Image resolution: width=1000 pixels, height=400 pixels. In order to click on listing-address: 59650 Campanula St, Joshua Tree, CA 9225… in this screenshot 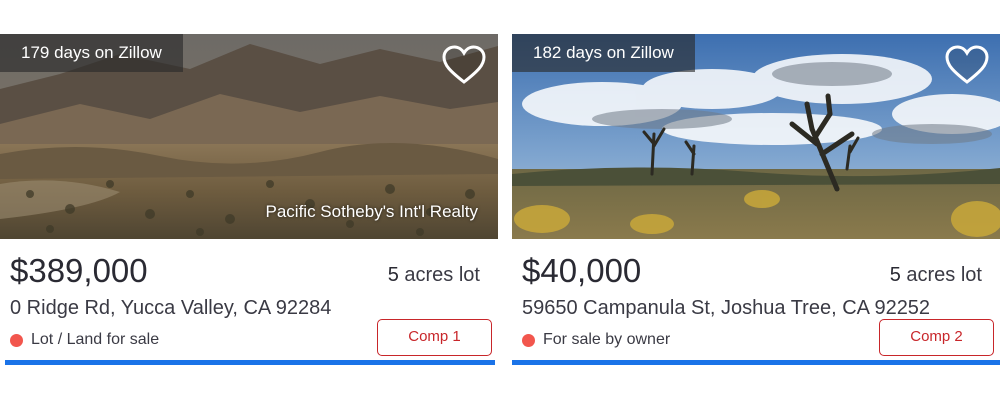, I will do `click(726, 308)`.